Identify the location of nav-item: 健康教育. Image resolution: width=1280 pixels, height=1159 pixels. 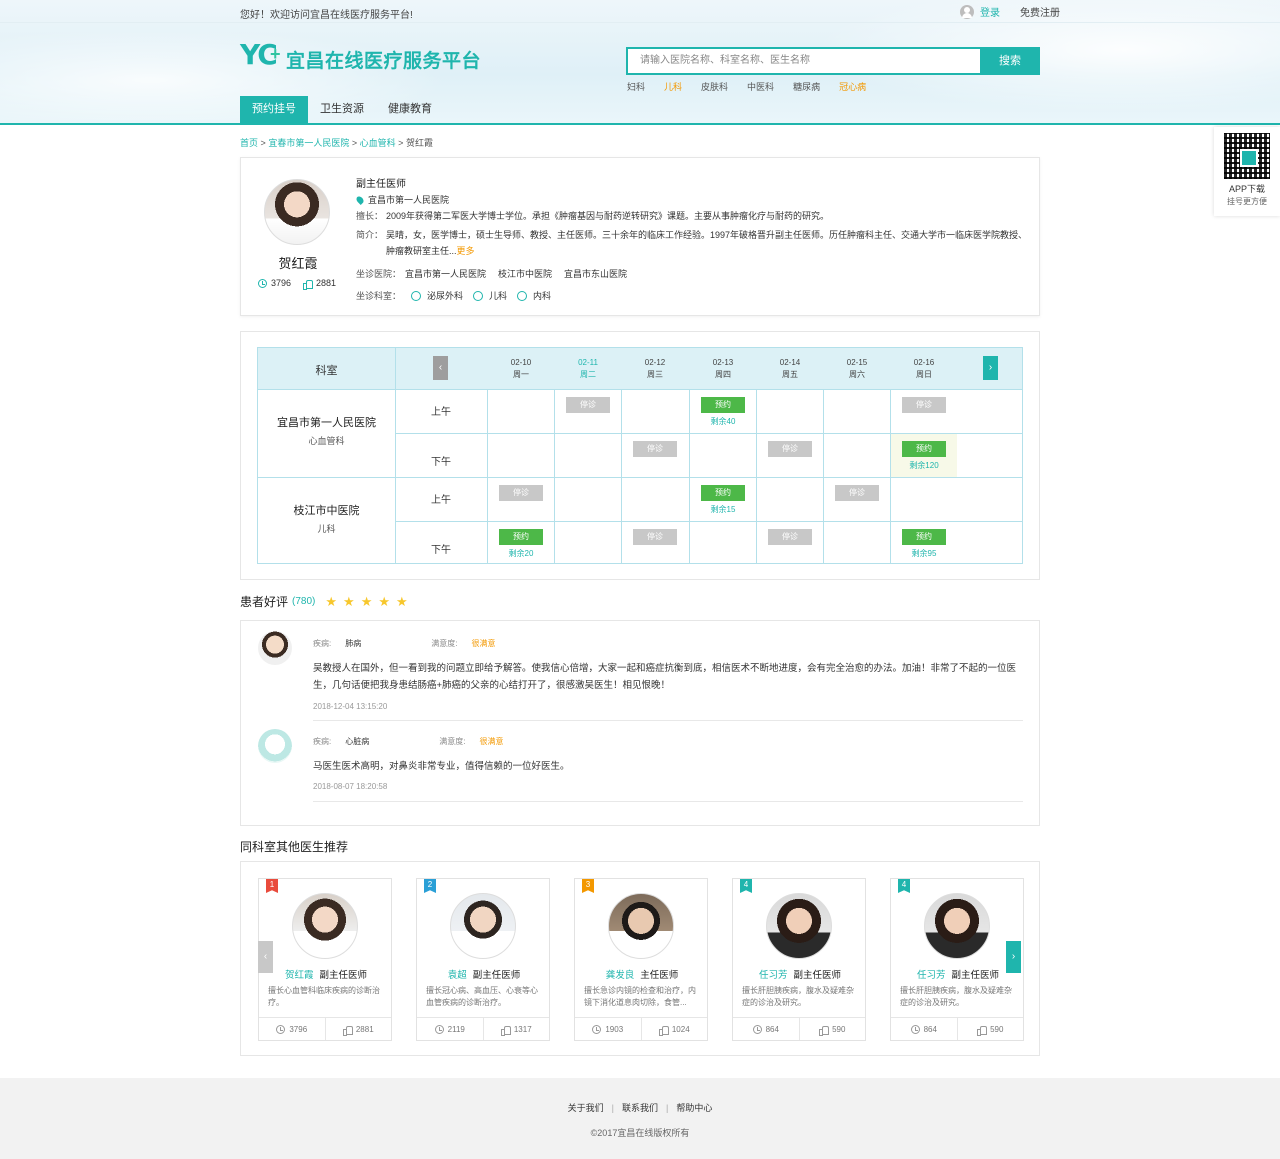
(410, 109).